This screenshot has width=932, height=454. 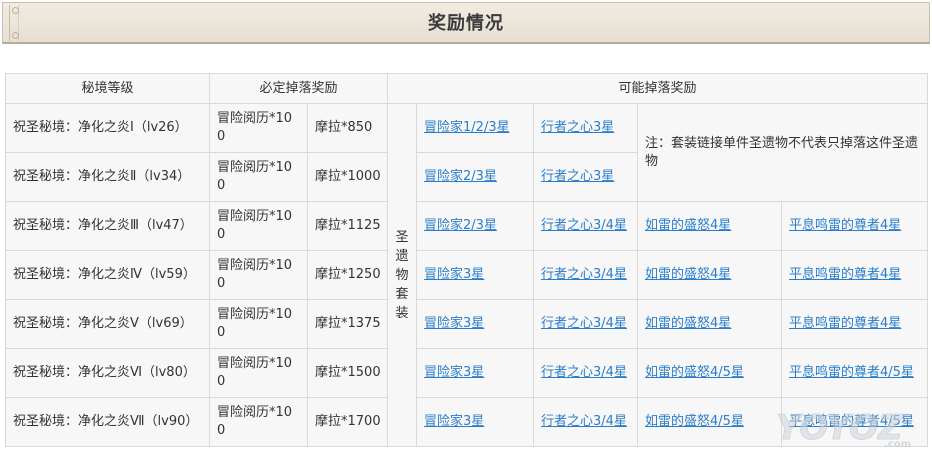 I want to click on stage-cell: 祝圣秘境：净化之炎Ⅰ（lv26）, so click(x=107, y=128).